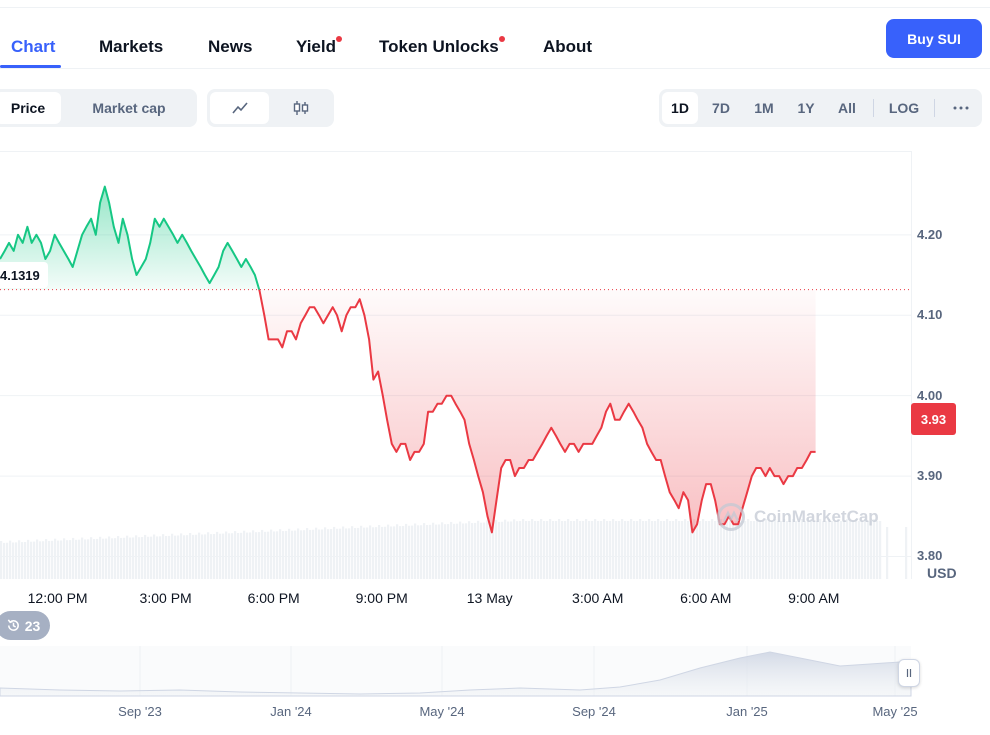  Describe the element at coordinates (731, 517) in the screenshot. I see `coinmarketcap-logo-icon` at that location.